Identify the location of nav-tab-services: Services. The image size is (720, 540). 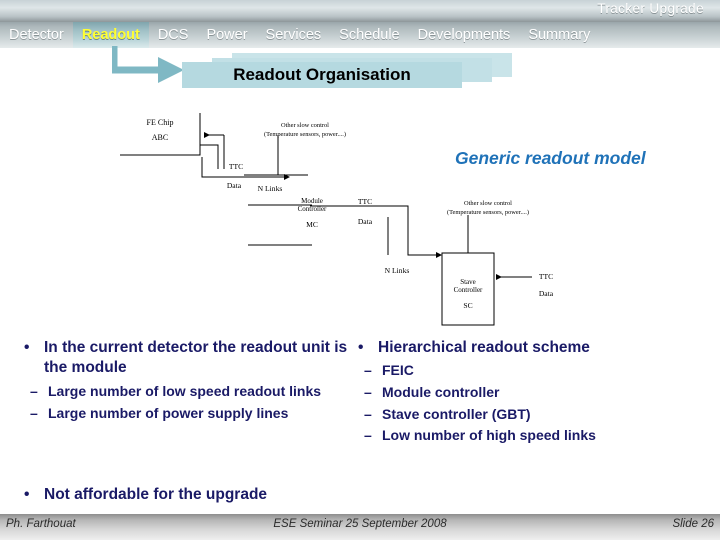
(294, 35).